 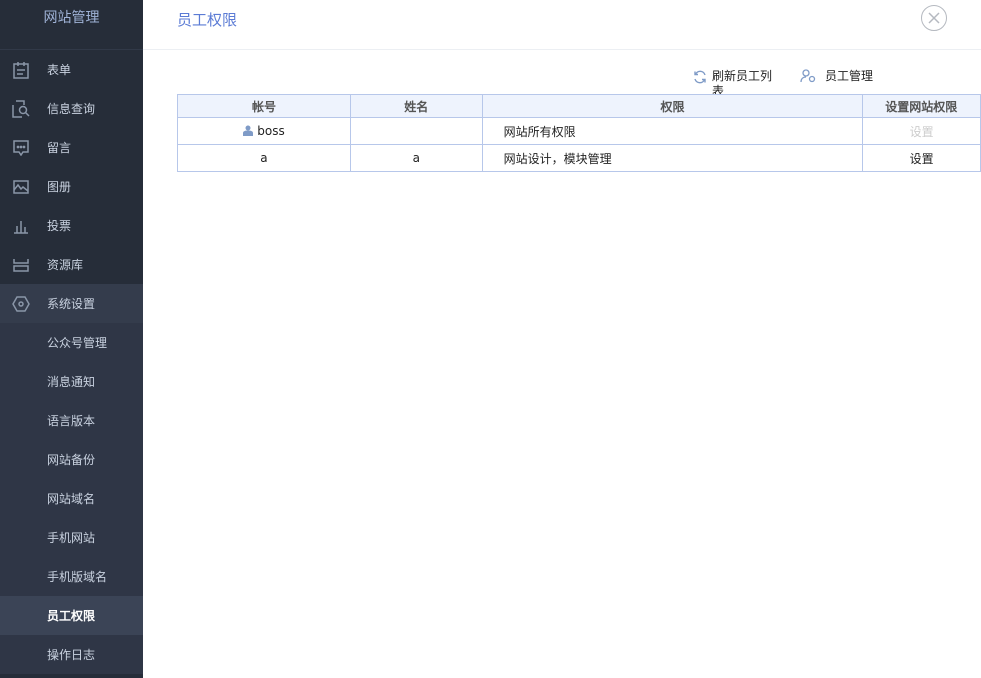 I want to click on user-icon, so click(x=248, y=130).